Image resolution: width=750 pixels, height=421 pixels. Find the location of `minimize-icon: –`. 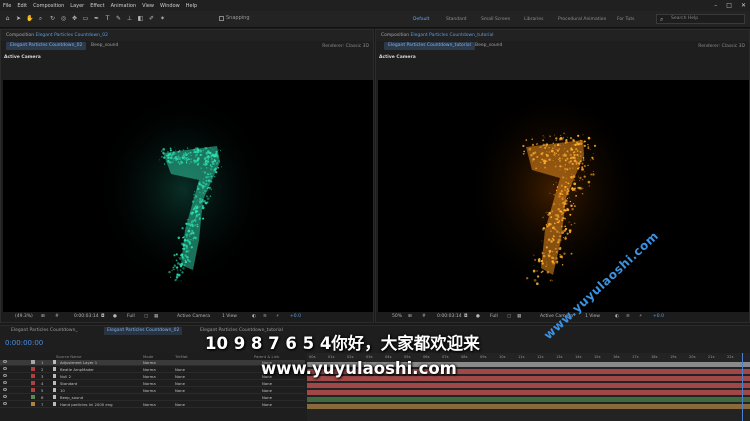

minimize-icon: – is located at coordinates (715, 5).